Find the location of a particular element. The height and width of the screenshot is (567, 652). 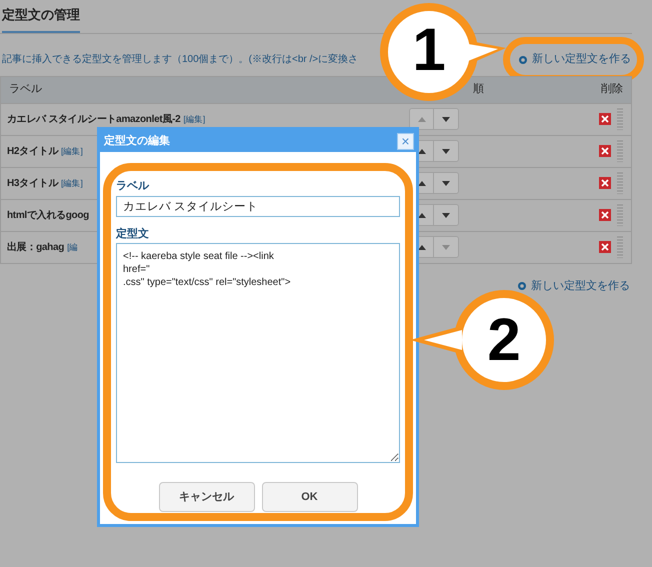

column-header: 順 is located at coordinates (479, 90).